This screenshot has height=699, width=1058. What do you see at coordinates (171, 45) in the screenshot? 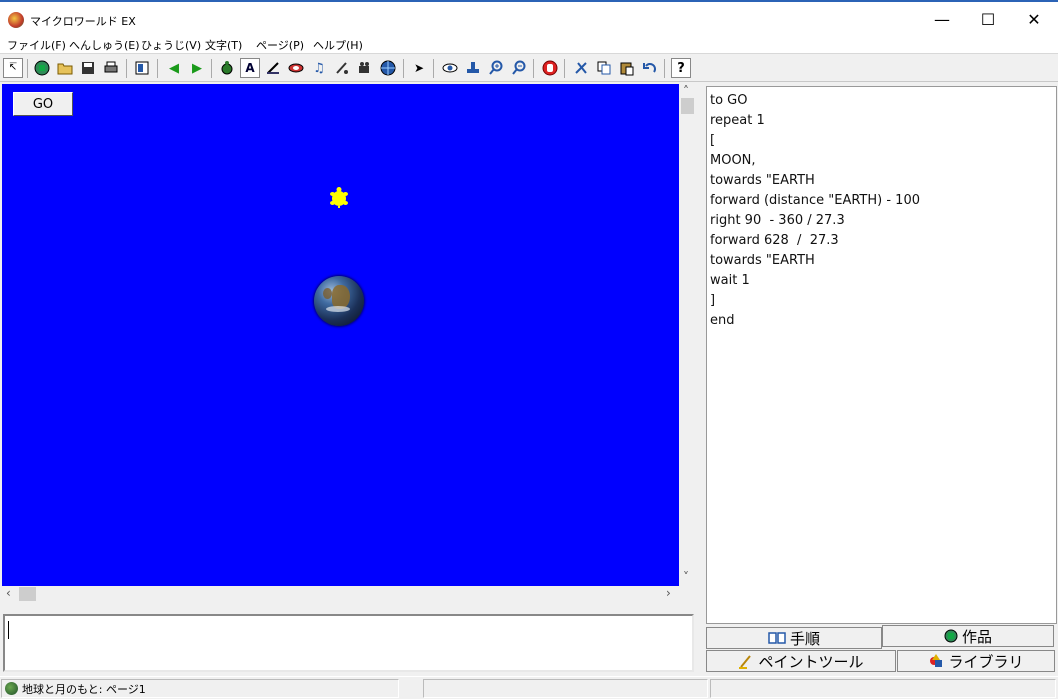
I see `menu-view: ひょうじ(V)` at bounding box center [171, 45].